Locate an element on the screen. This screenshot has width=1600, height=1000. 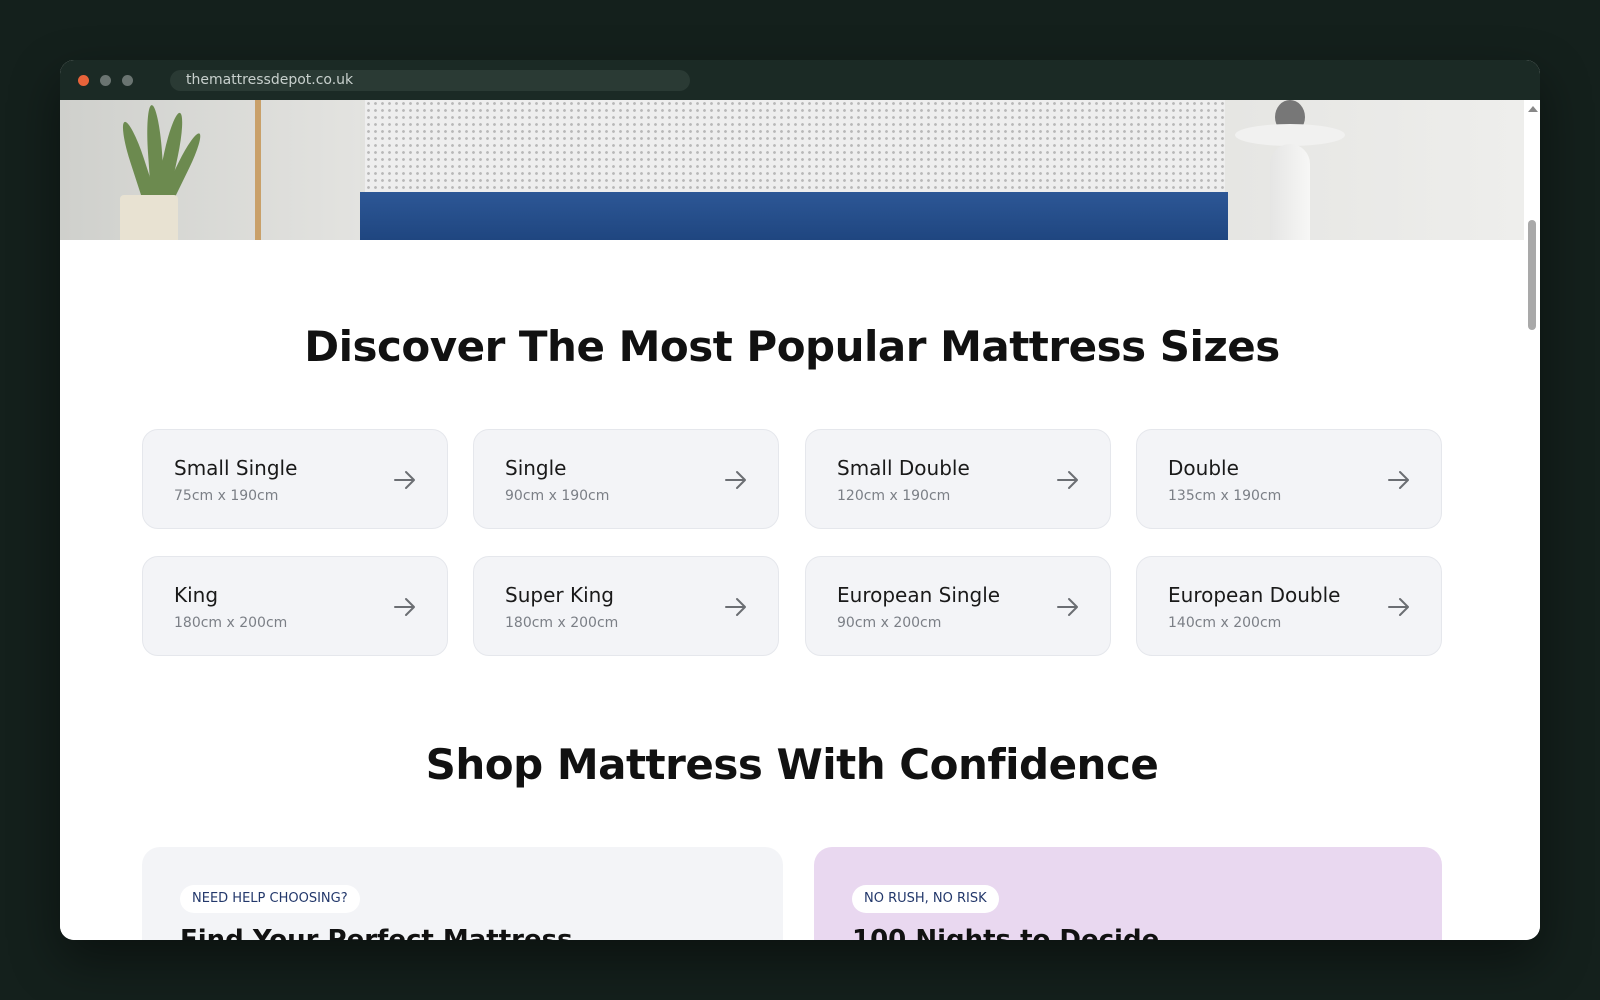
confidence-section-title: Shop Mattress With Confidence is located at coordinates (792, 764).